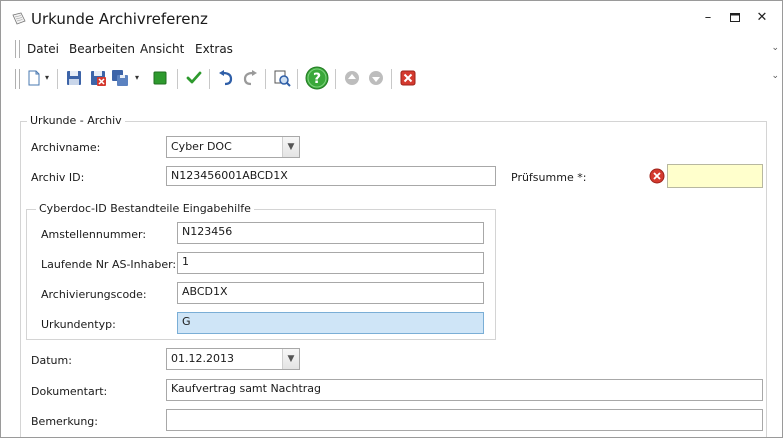  Describe the element at coordinates (109, 264) in the screenshot. I see `laufende-nr-label: Laufende Nr AS-Inhaber:` at that location.